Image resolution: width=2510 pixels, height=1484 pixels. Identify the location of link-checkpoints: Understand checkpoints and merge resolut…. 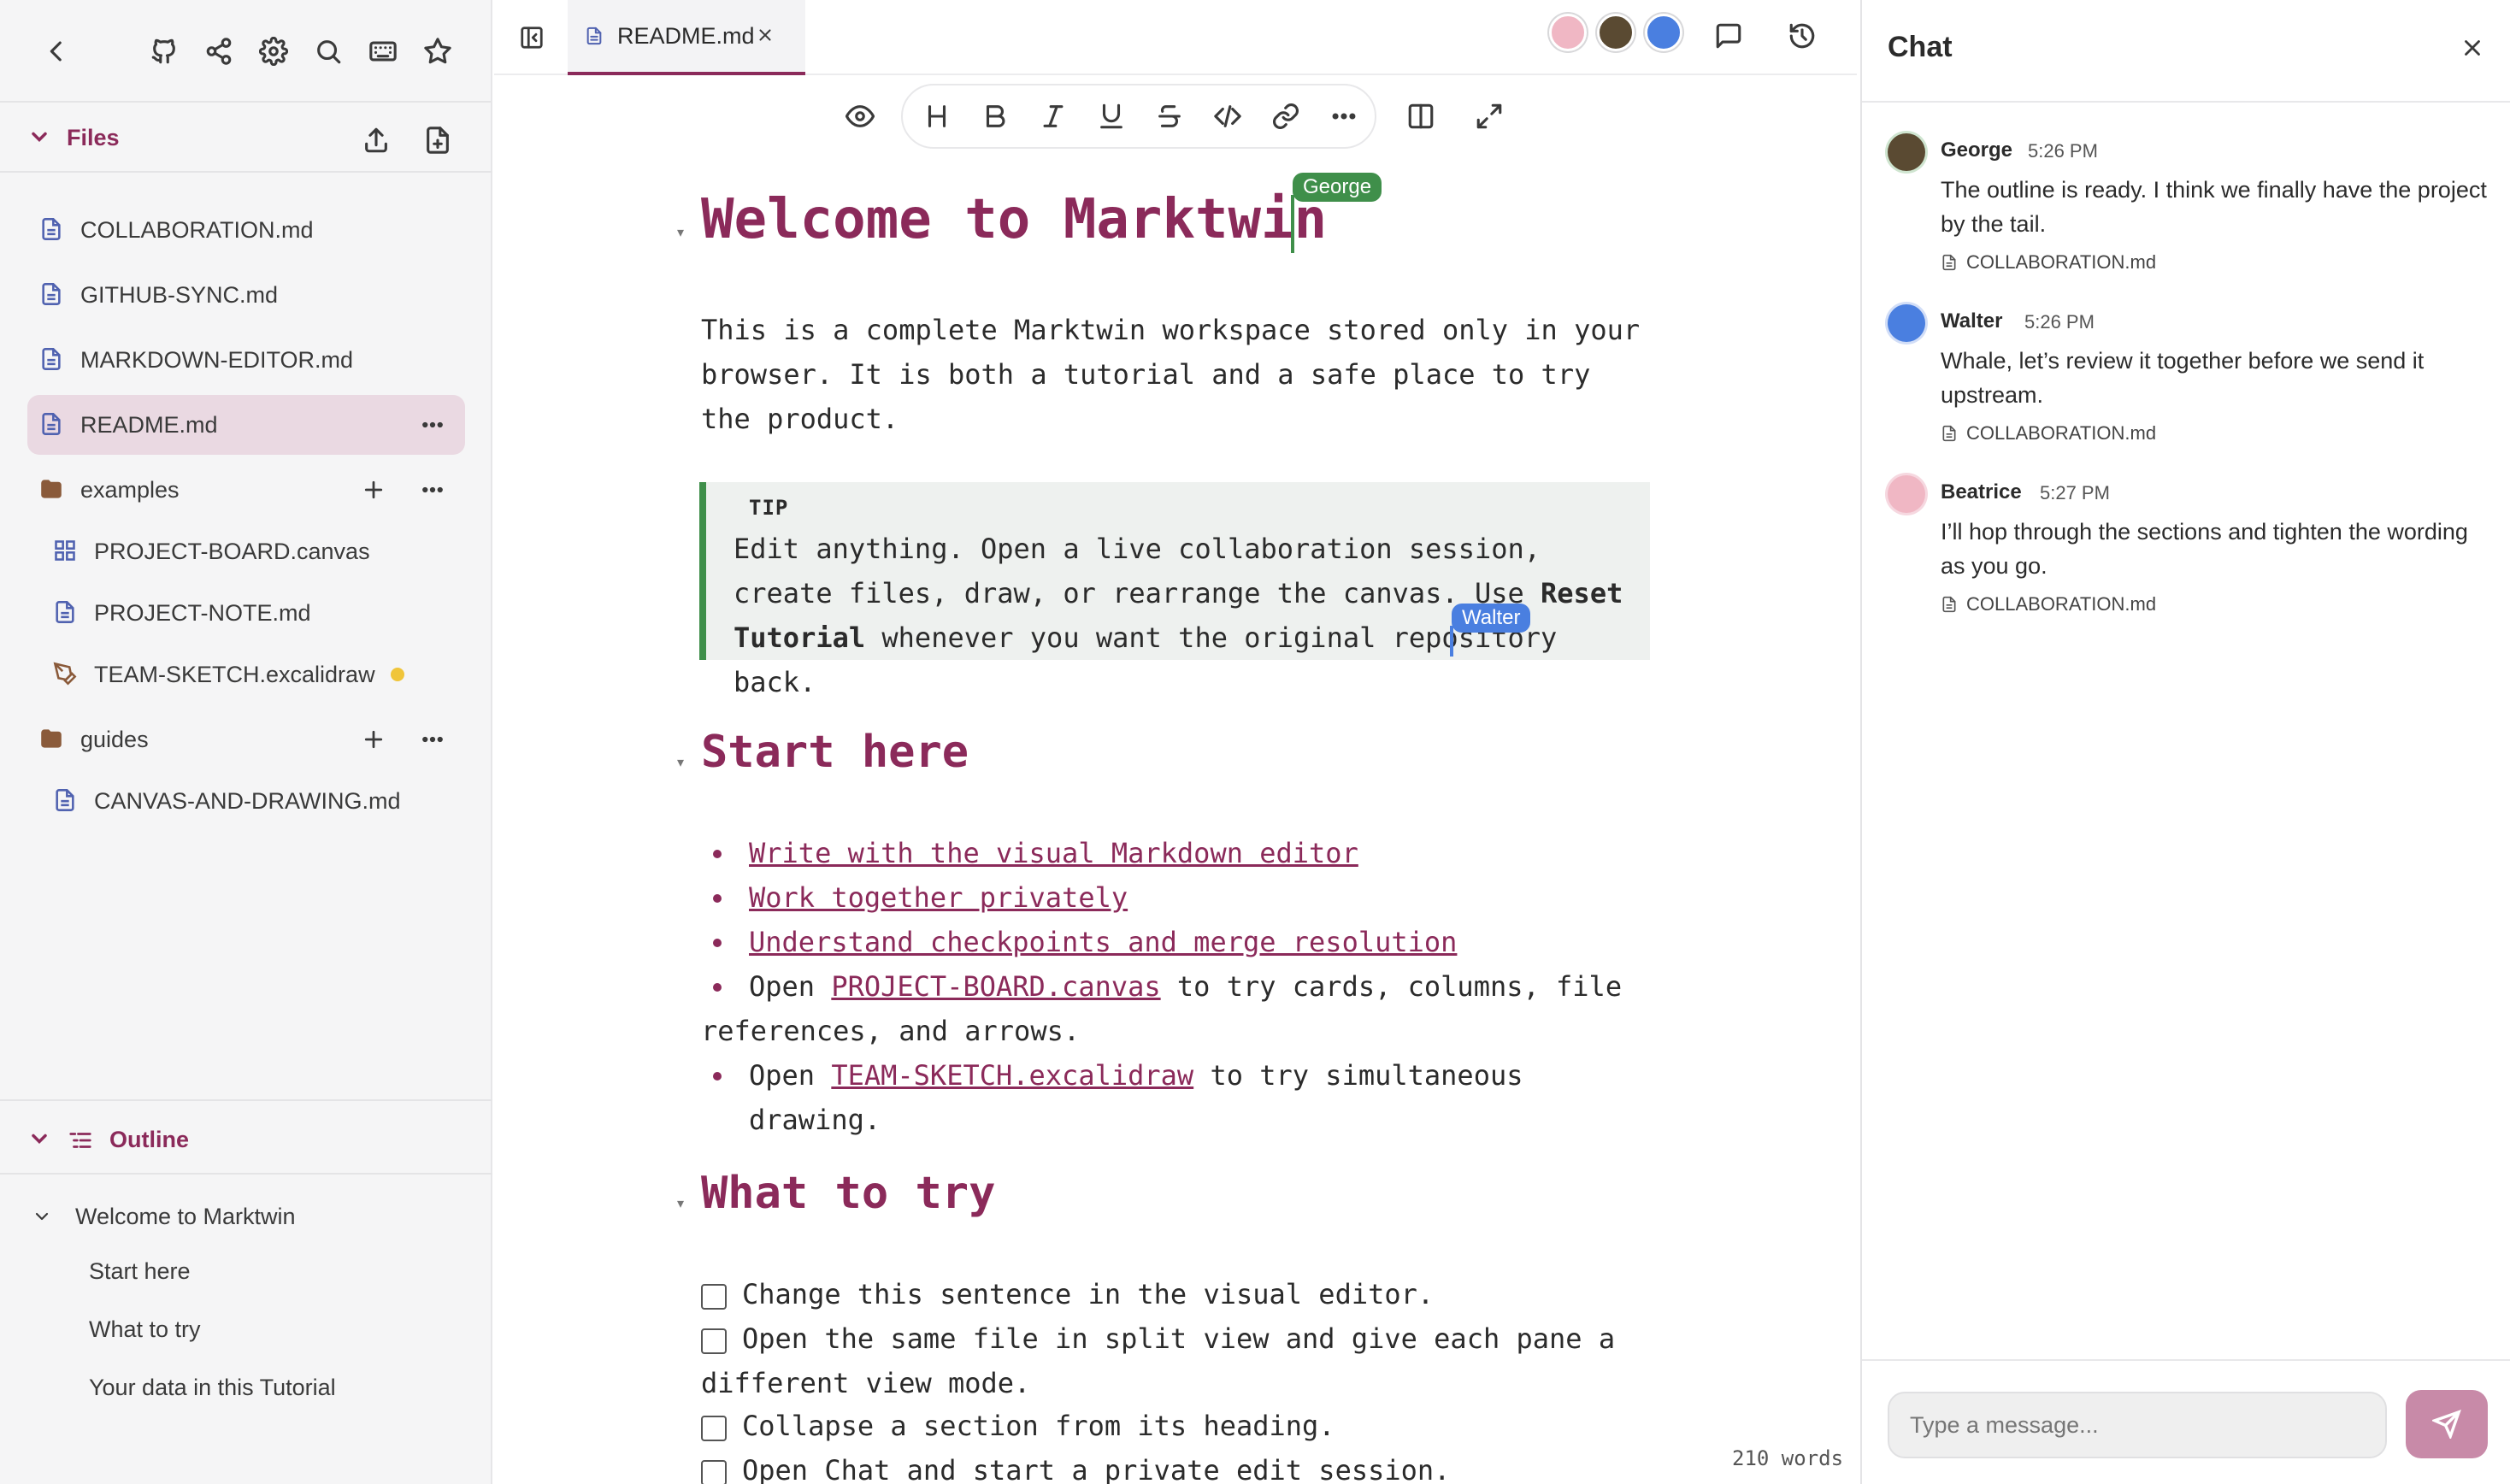
(1103, 942).